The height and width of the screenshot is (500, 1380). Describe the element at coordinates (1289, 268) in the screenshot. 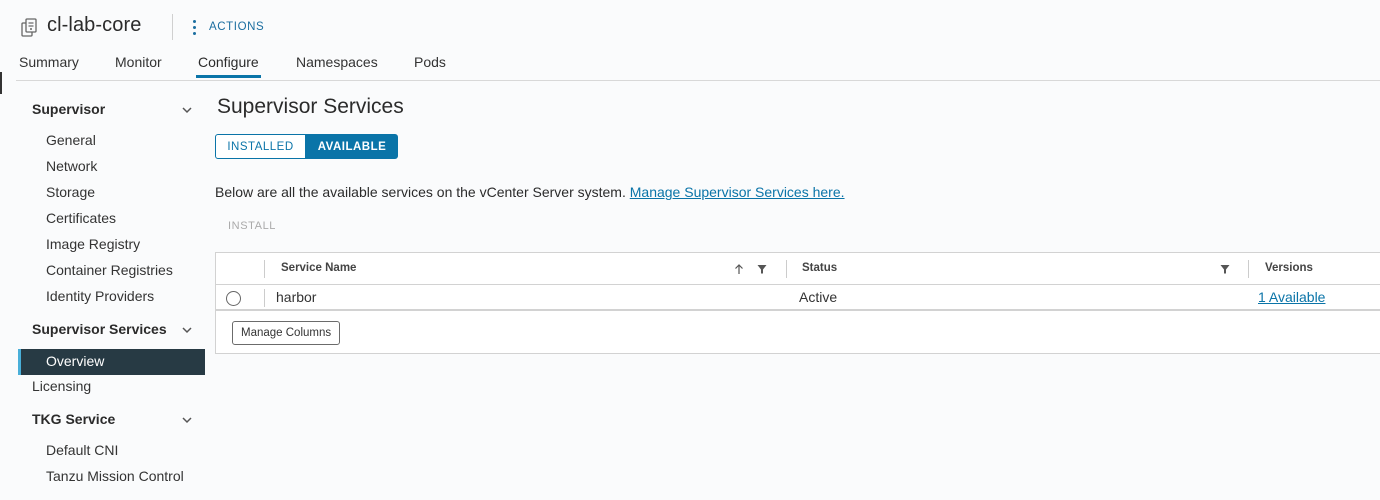

I see `column-header-versions: Versions` at that location.